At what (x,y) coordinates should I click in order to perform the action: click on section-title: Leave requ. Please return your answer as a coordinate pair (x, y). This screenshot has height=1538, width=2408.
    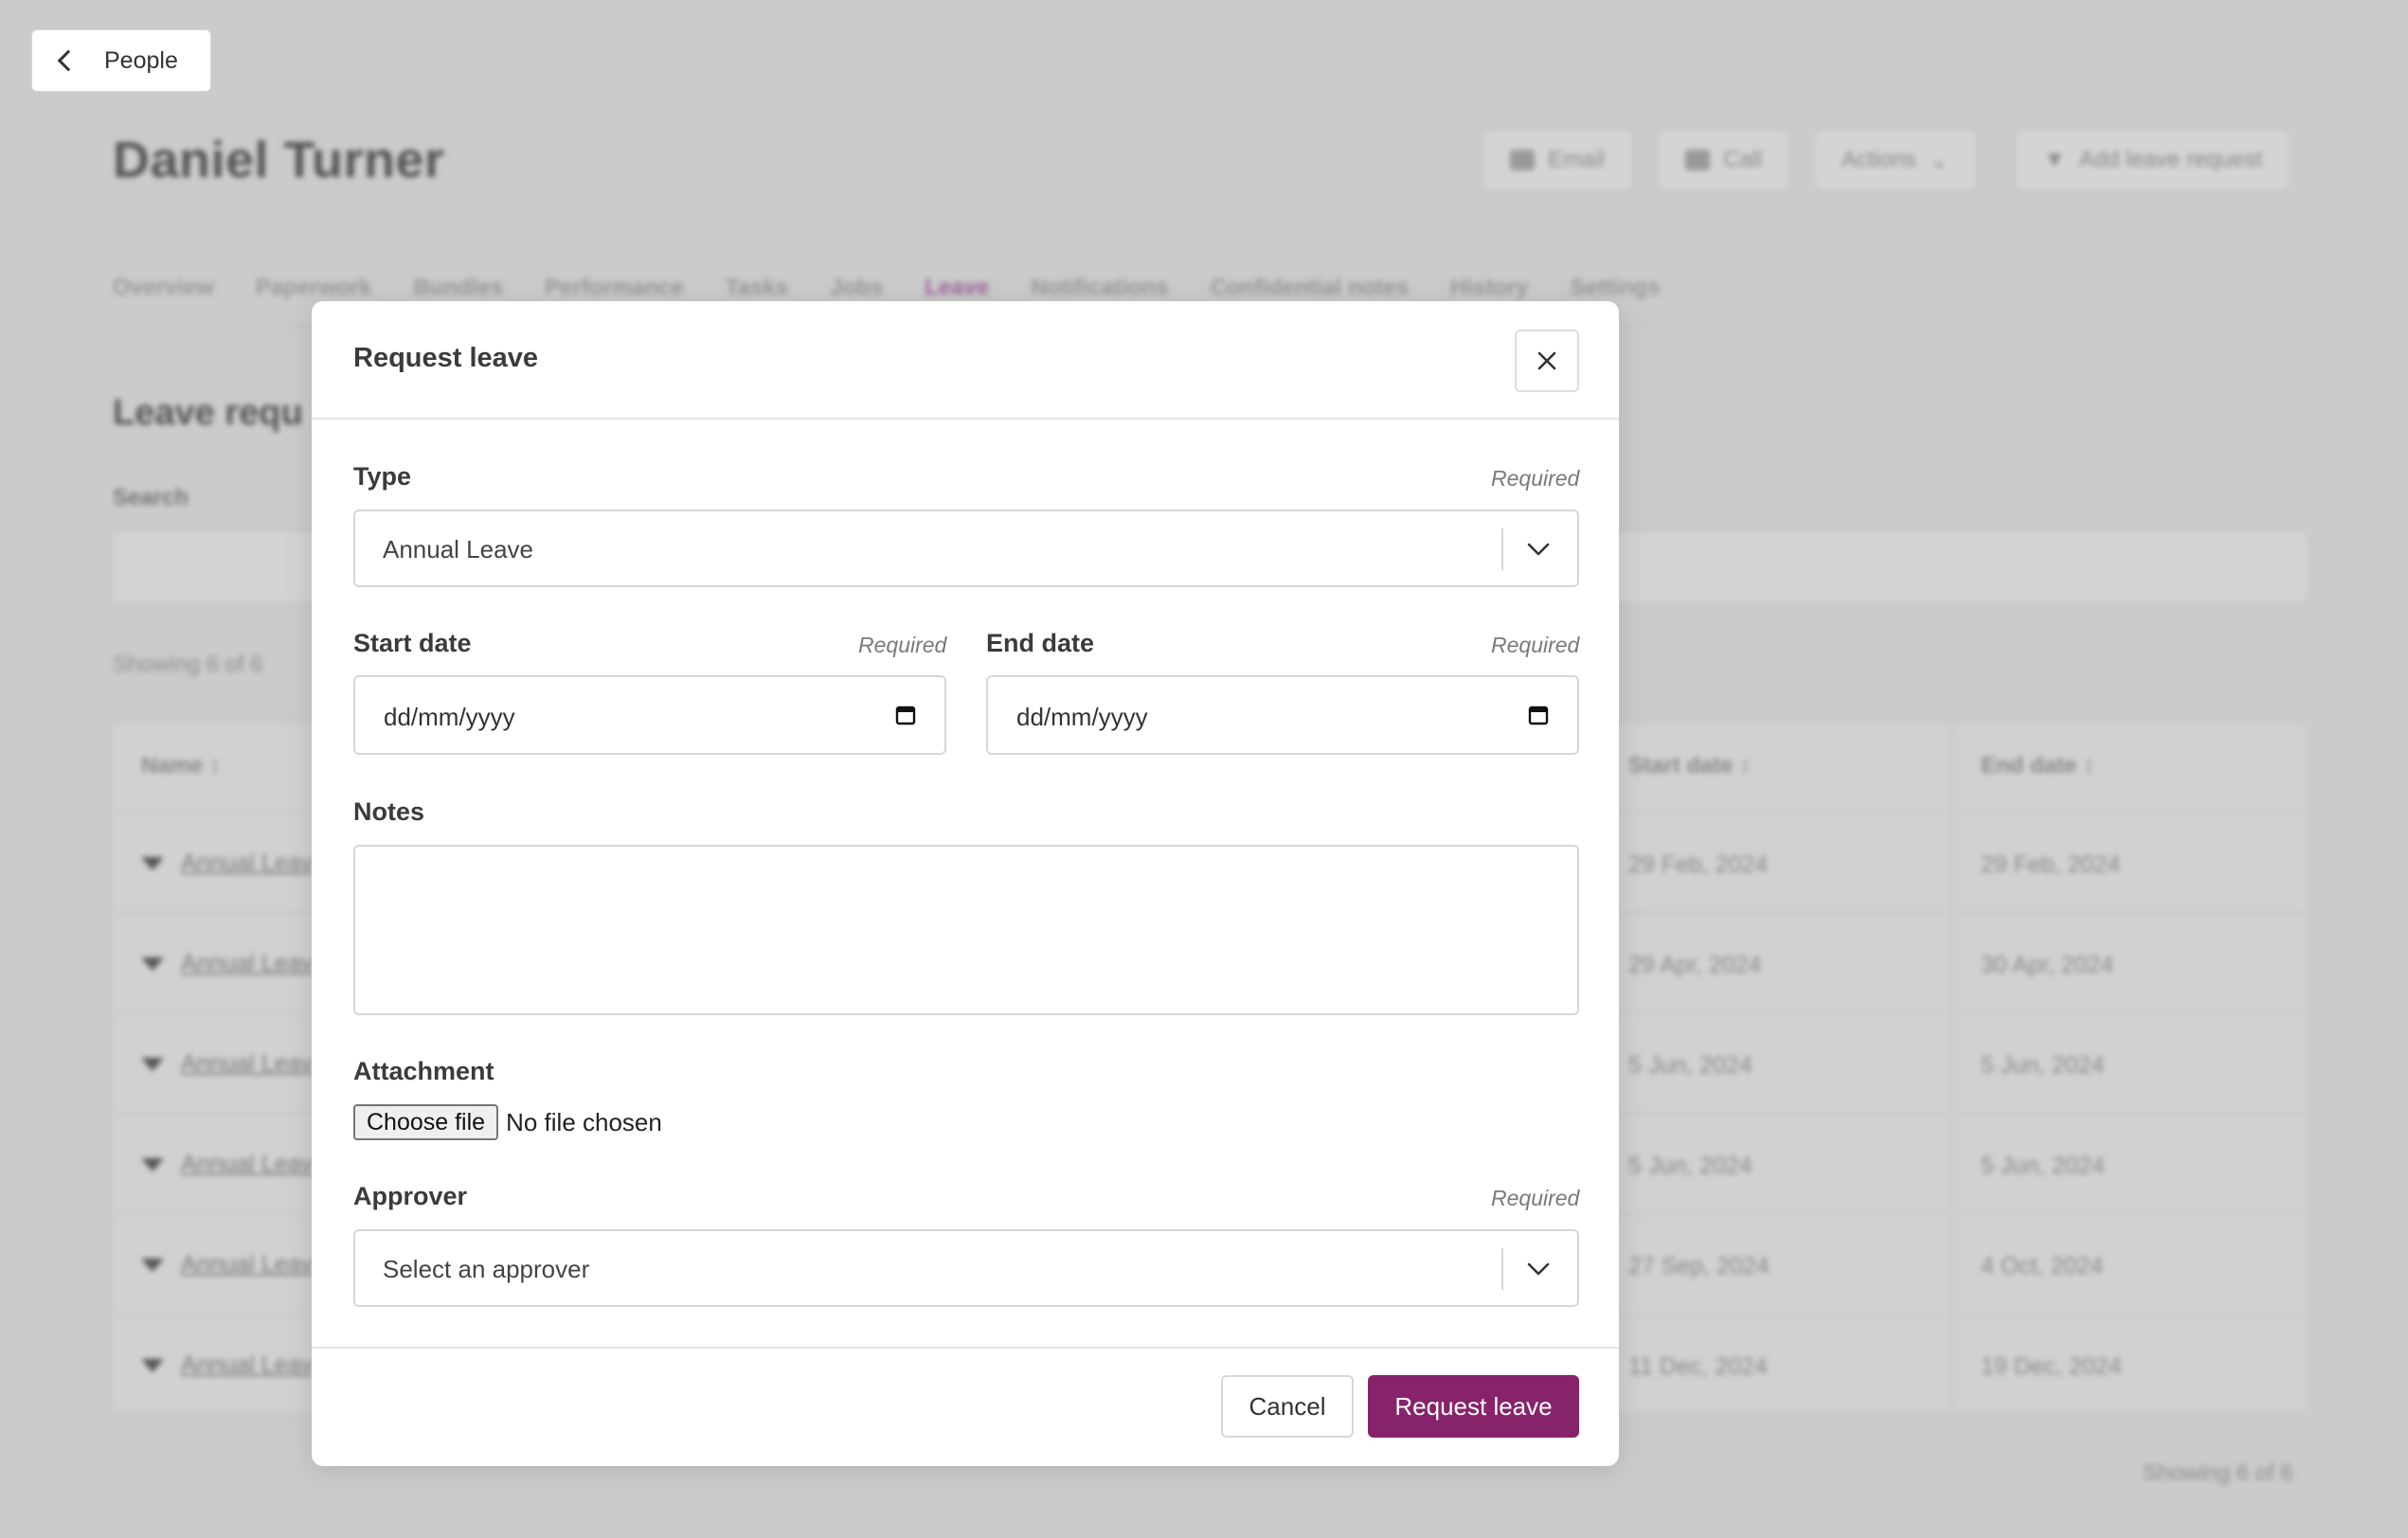
    Looking at the image, I should click on (208, 413).